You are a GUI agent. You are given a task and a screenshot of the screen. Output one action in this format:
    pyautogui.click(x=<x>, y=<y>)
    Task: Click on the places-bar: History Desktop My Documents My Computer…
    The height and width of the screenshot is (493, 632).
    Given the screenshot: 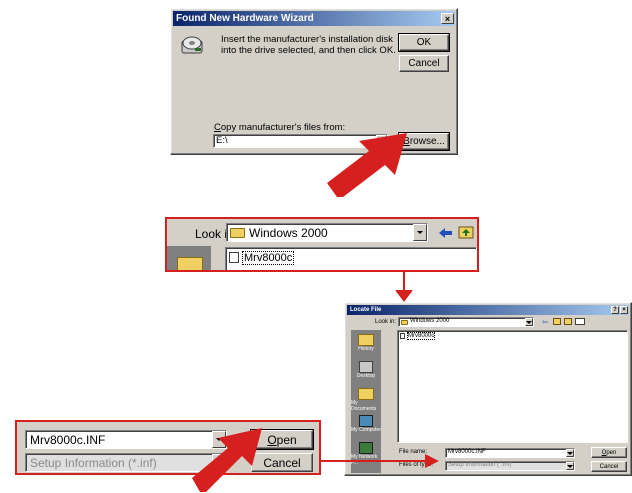 What is the action you would take?
    pyautogui.click(x=366, y=401)
    